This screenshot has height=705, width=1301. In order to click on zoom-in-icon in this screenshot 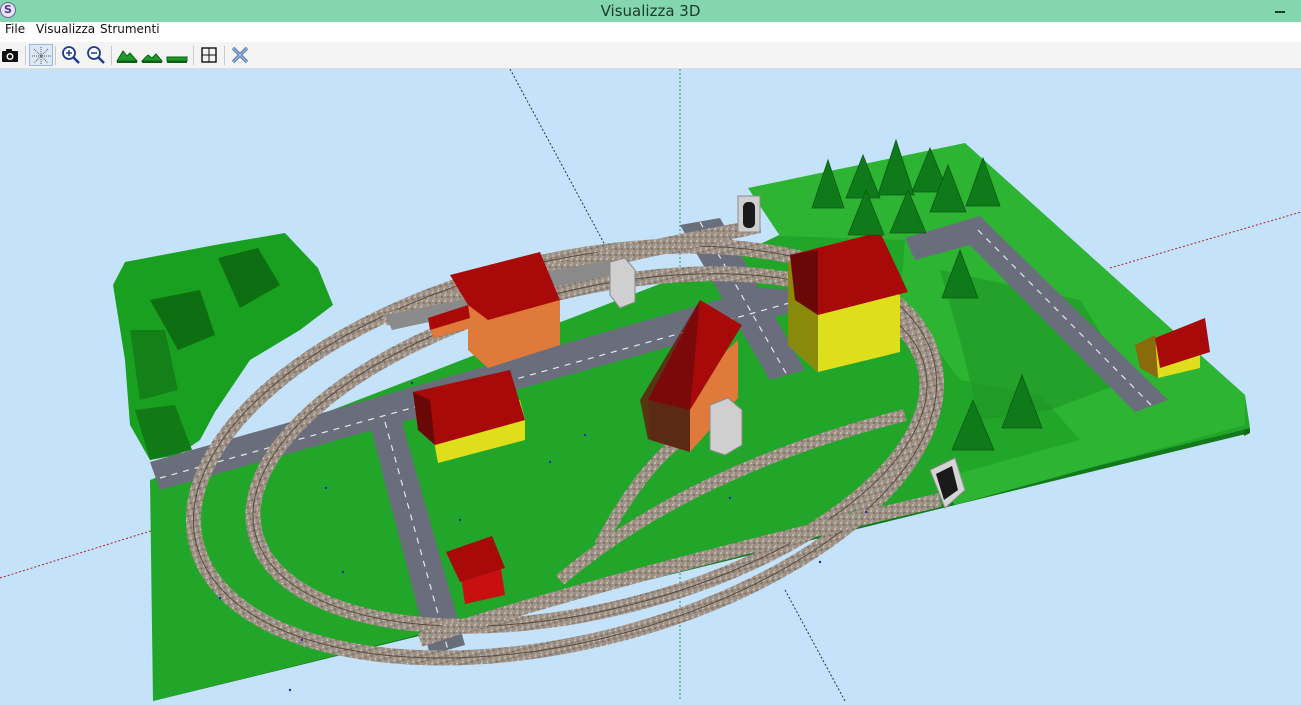, I will do `click(71, 55)`.